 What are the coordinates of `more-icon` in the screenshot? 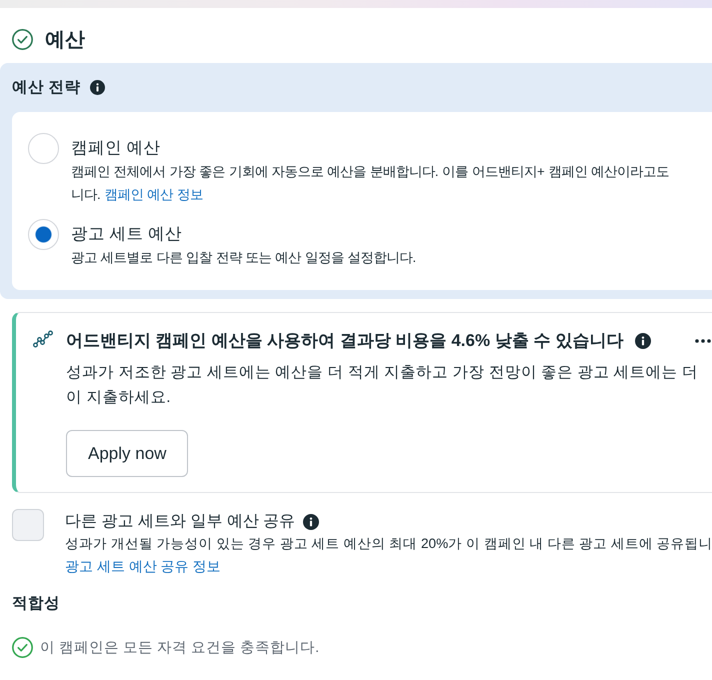 It's located at (703, 341).